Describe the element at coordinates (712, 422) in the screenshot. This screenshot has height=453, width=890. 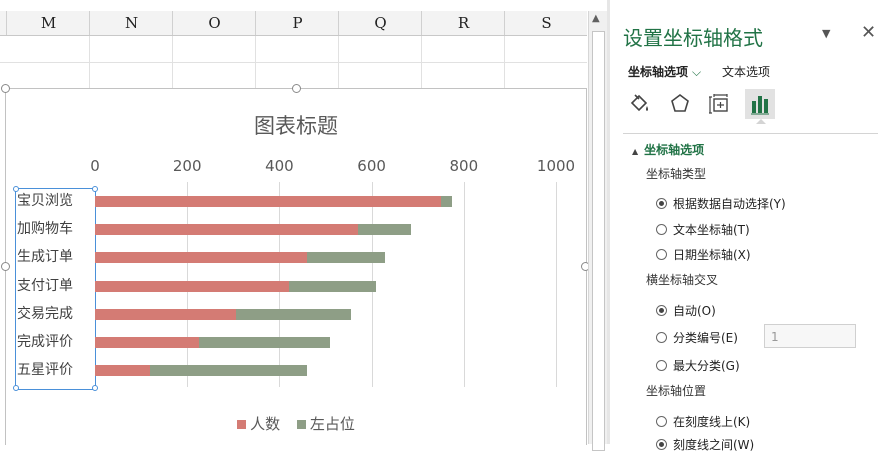
I see `option-label: 在刻度线上(K)` at that location.